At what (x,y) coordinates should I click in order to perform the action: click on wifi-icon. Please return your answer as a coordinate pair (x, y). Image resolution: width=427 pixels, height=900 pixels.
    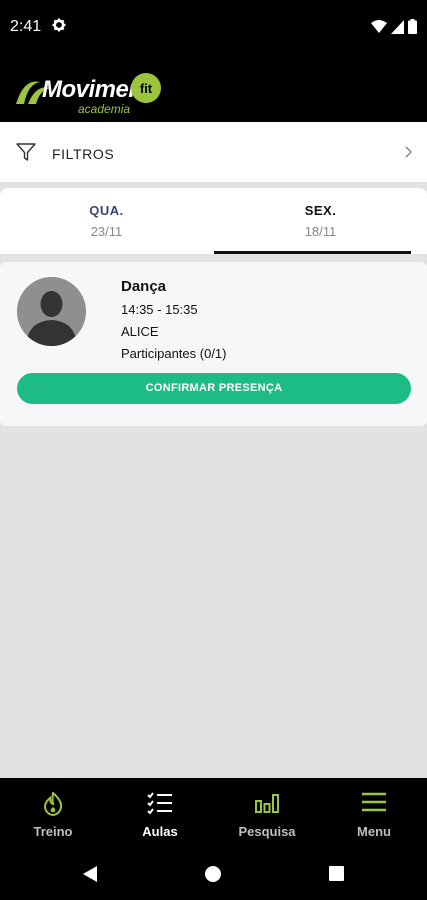
    Looking at the image, I should click on (379, 26).